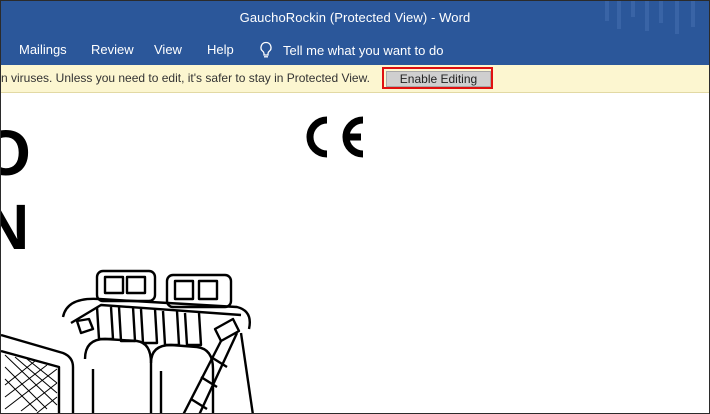 This screenshot has width=710, height=414. What do you see at coordinates (43, 49) in the screenshot?
I see `tab-mailings: Mailings` at bounding box center [43, 49].